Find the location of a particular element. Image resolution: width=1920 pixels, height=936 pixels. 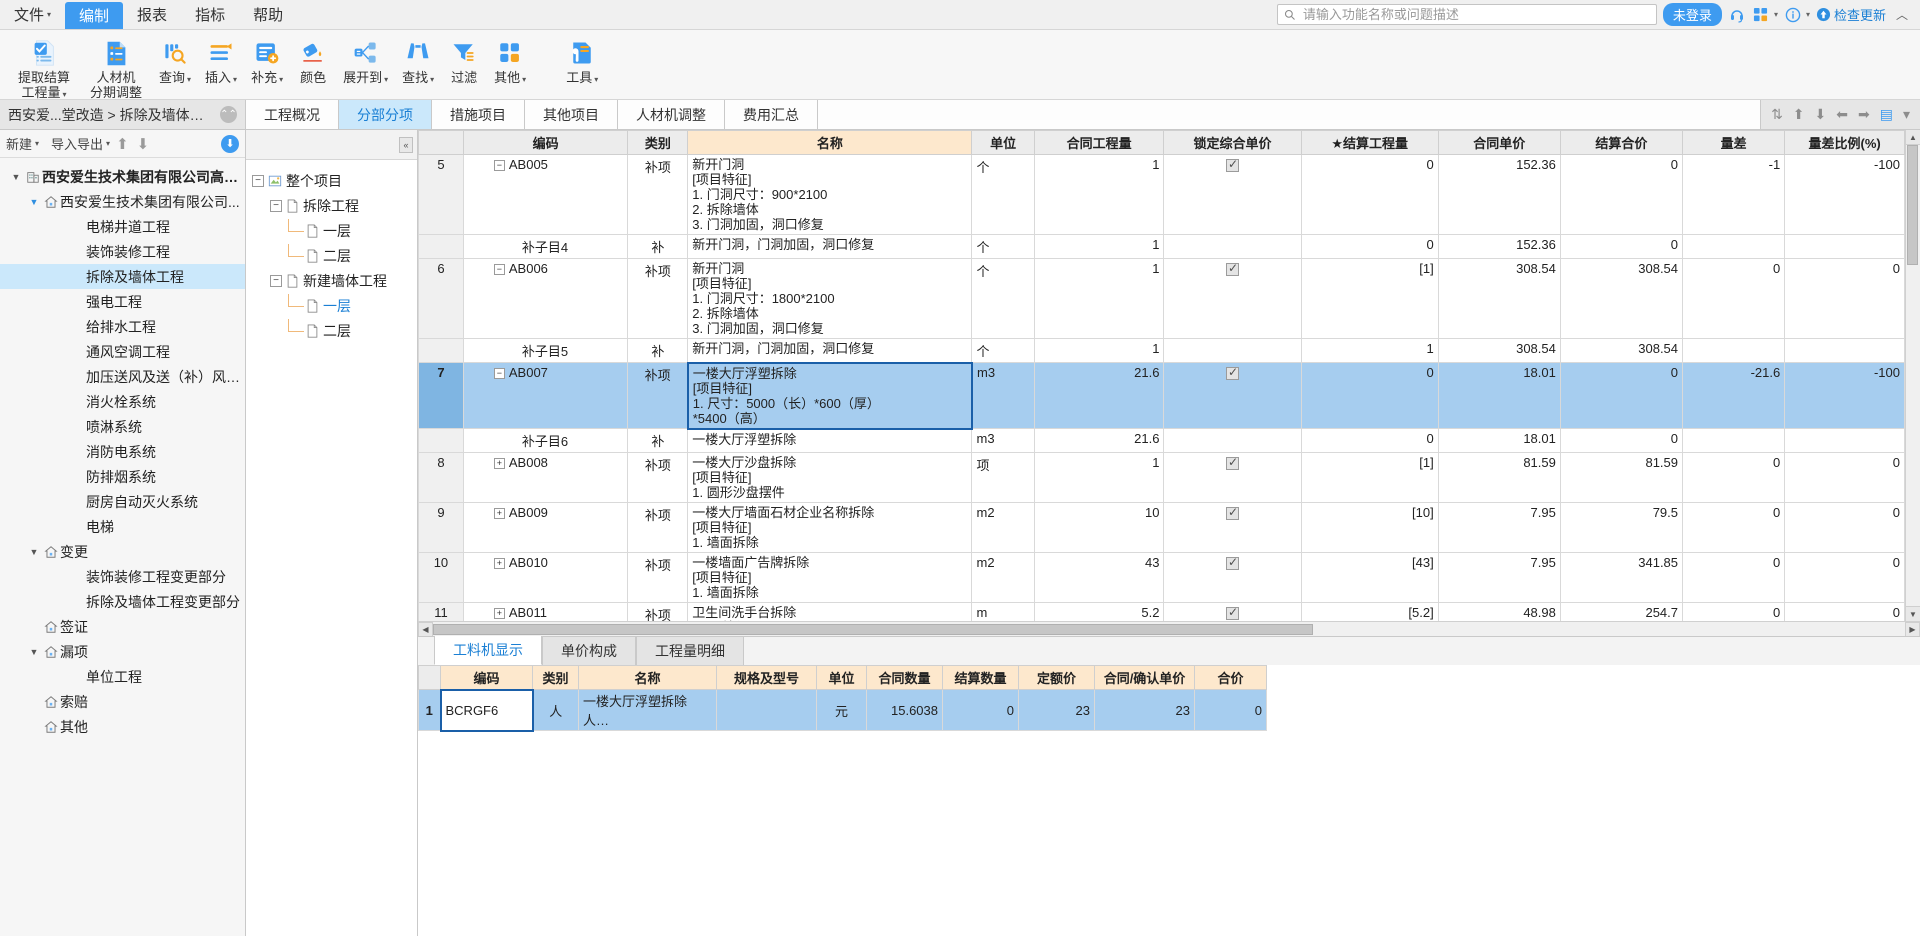

cell-contract-price: 81.59 is located at coordinates (1499, 477).